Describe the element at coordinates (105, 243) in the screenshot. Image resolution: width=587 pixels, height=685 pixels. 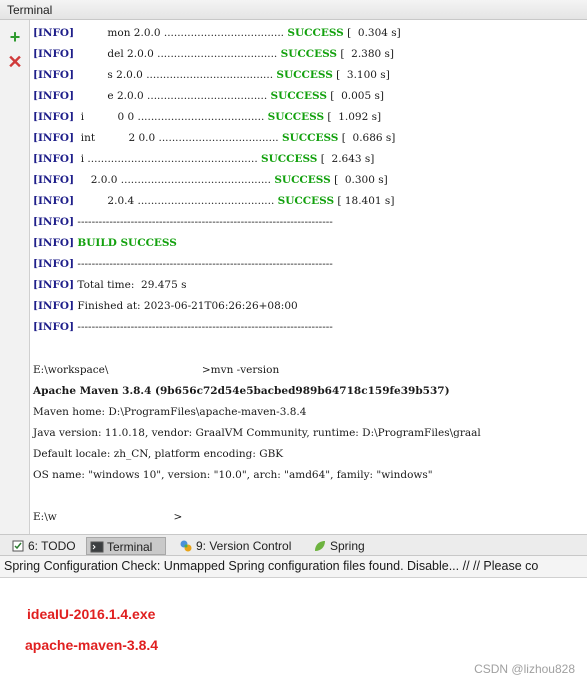
I see `build-success-line: [INFO] BUILD SUCCESS` at that location.